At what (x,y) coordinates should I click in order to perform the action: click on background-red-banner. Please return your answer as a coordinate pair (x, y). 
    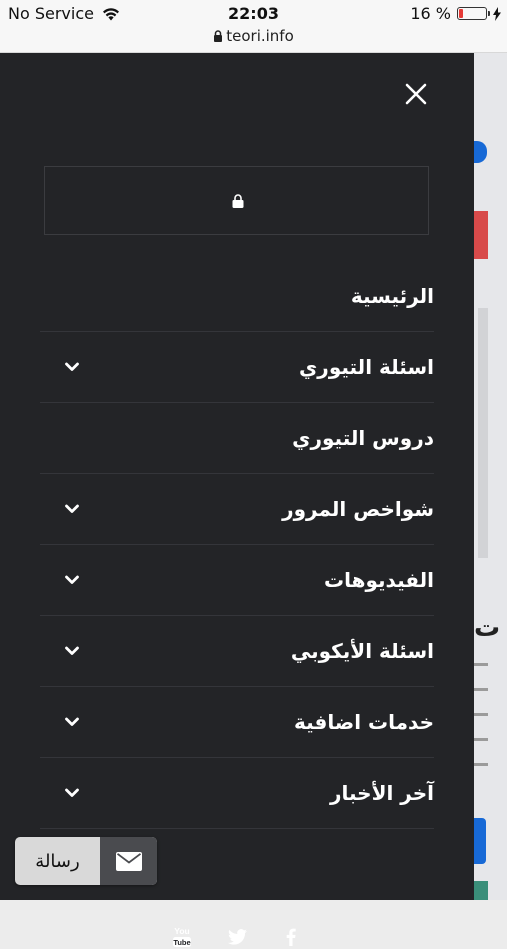
    Looking at the image, I should click on (481, 235).